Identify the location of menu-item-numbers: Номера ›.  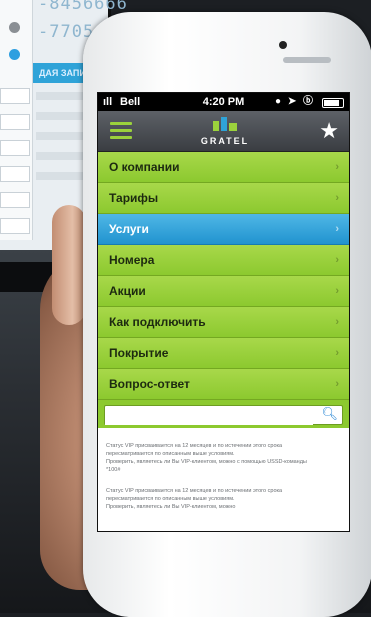
(223, 260).